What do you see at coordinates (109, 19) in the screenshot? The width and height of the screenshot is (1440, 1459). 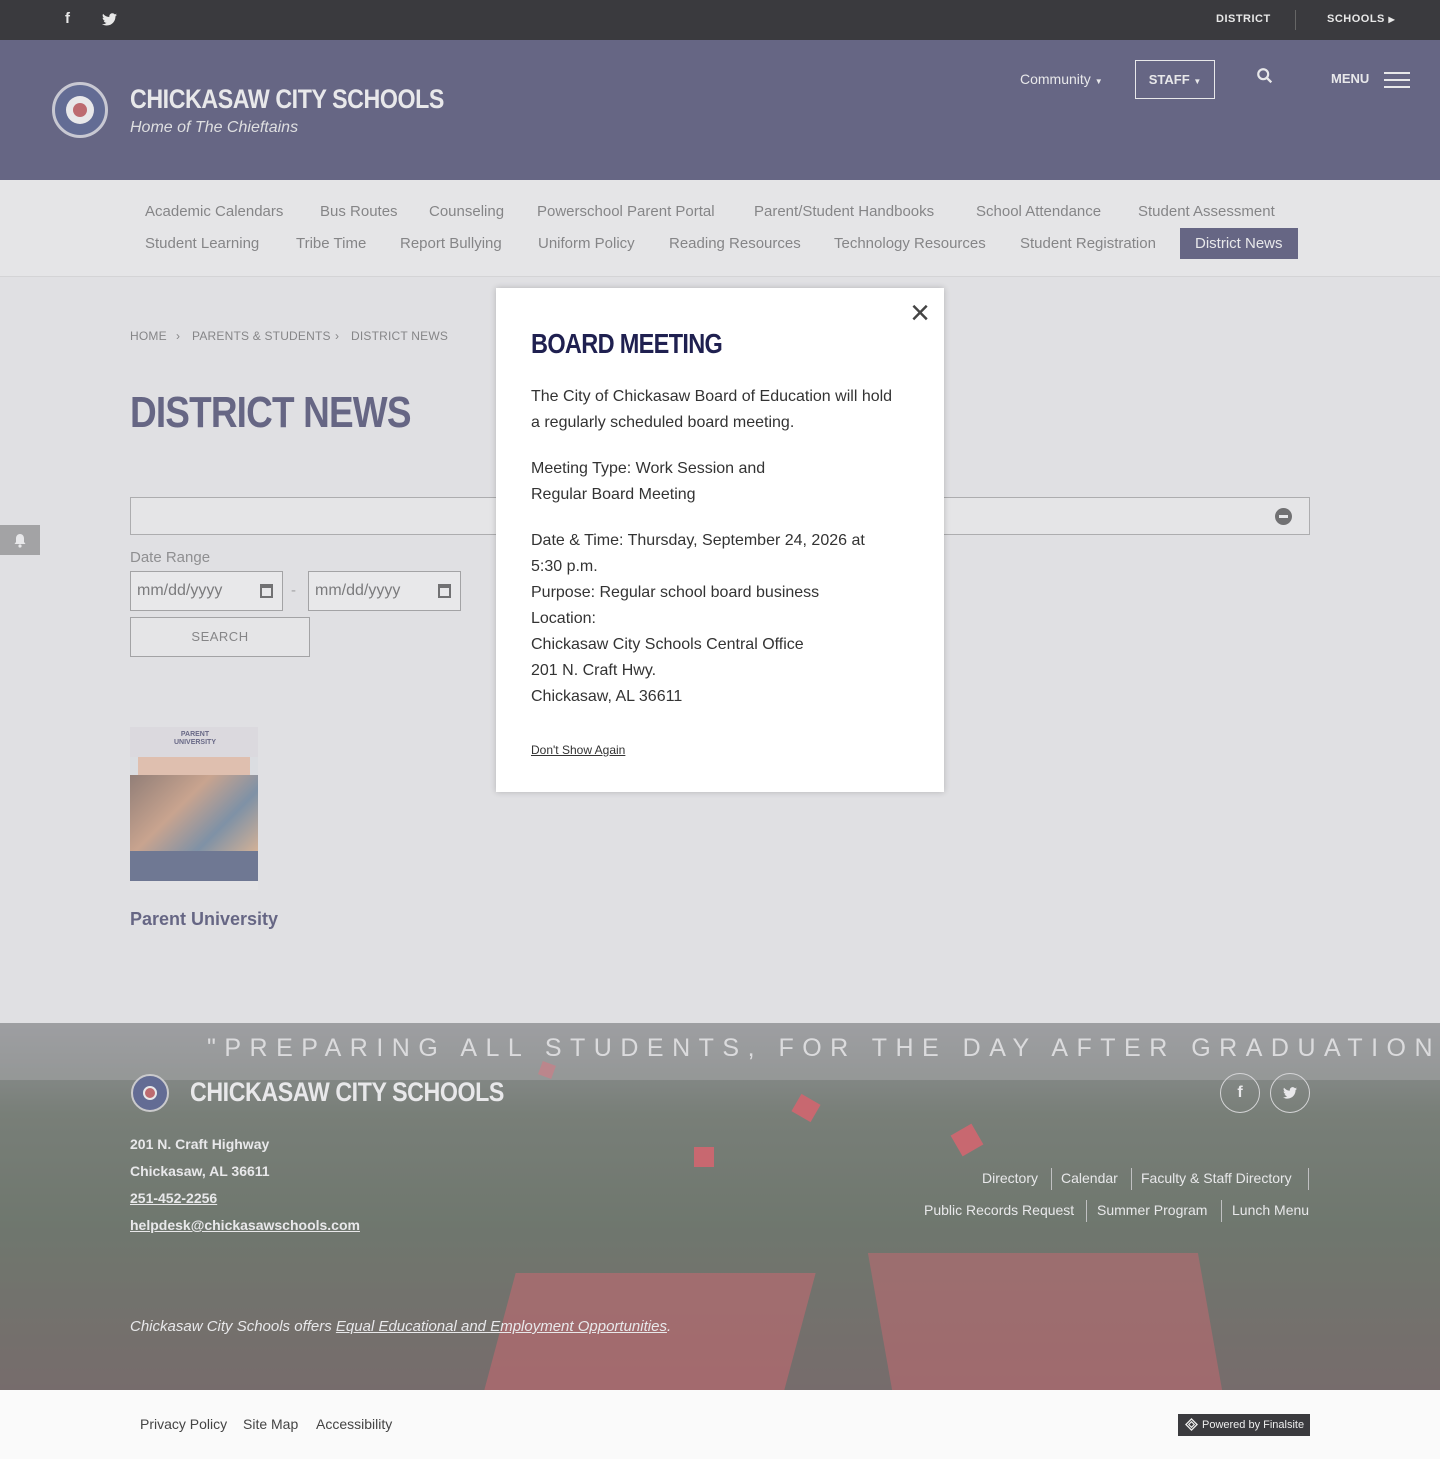 I see `twitter-icon` at bounding box center [109, 19].